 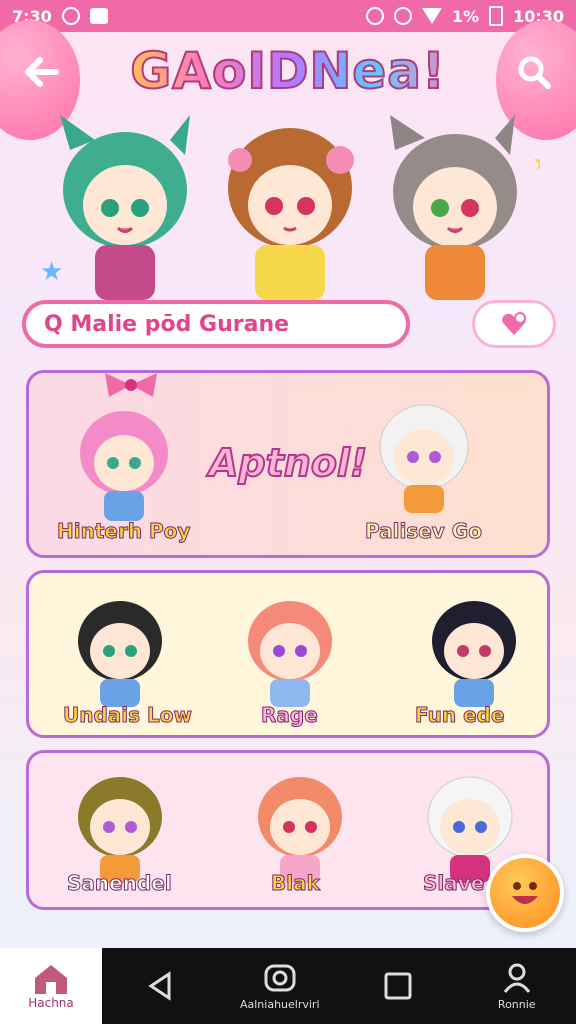 I want to click on triangle-back-icon, so click(x=159, y=986).